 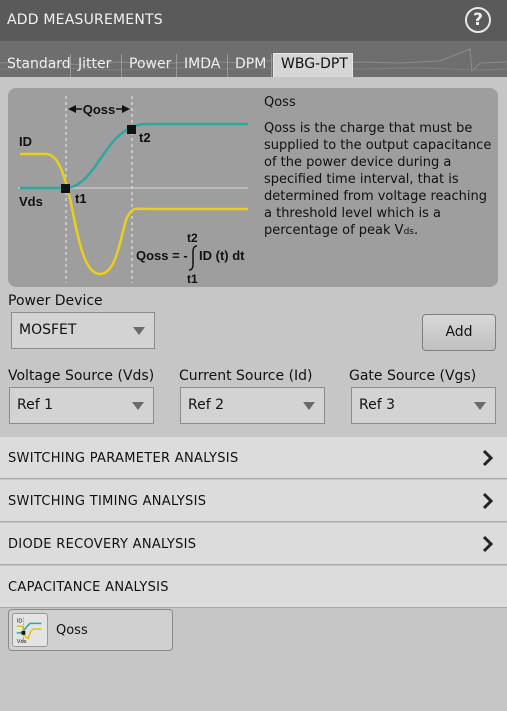 What do you see at coordinates (99, 109) in the screenshot?
I see `span-label: Qoss` at bounding box center [99, 109].